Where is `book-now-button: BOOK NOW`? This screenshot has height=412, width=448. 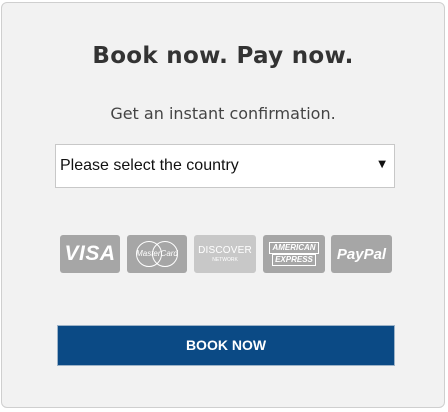
book-now-button: BOOK NOW is located at coordinates (226, 345).